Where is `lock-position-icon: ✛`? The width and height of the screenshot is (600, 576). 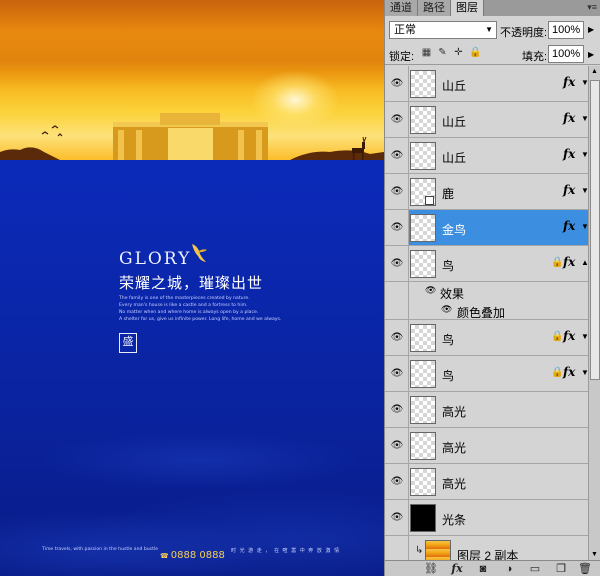
lock-position-icon: ✛ is located at coordinates (458, 52).